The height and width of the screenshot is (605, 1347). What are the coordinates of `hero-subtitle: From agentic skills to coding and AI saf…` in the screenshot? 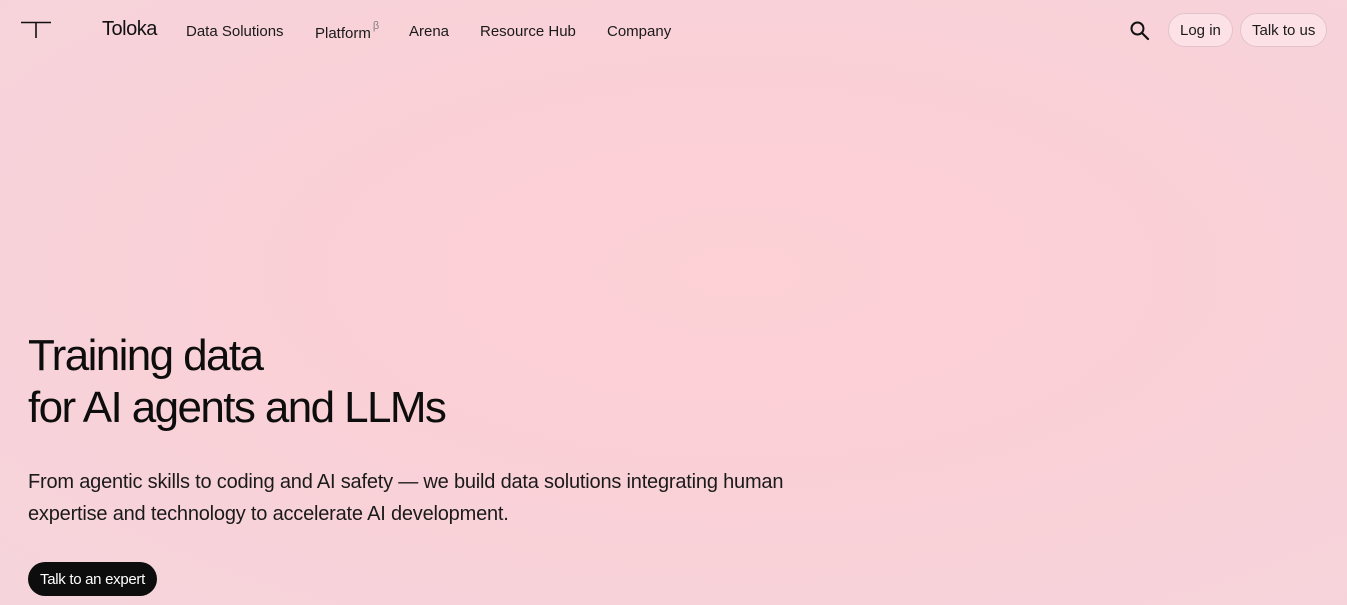 It's located at (406, 498).